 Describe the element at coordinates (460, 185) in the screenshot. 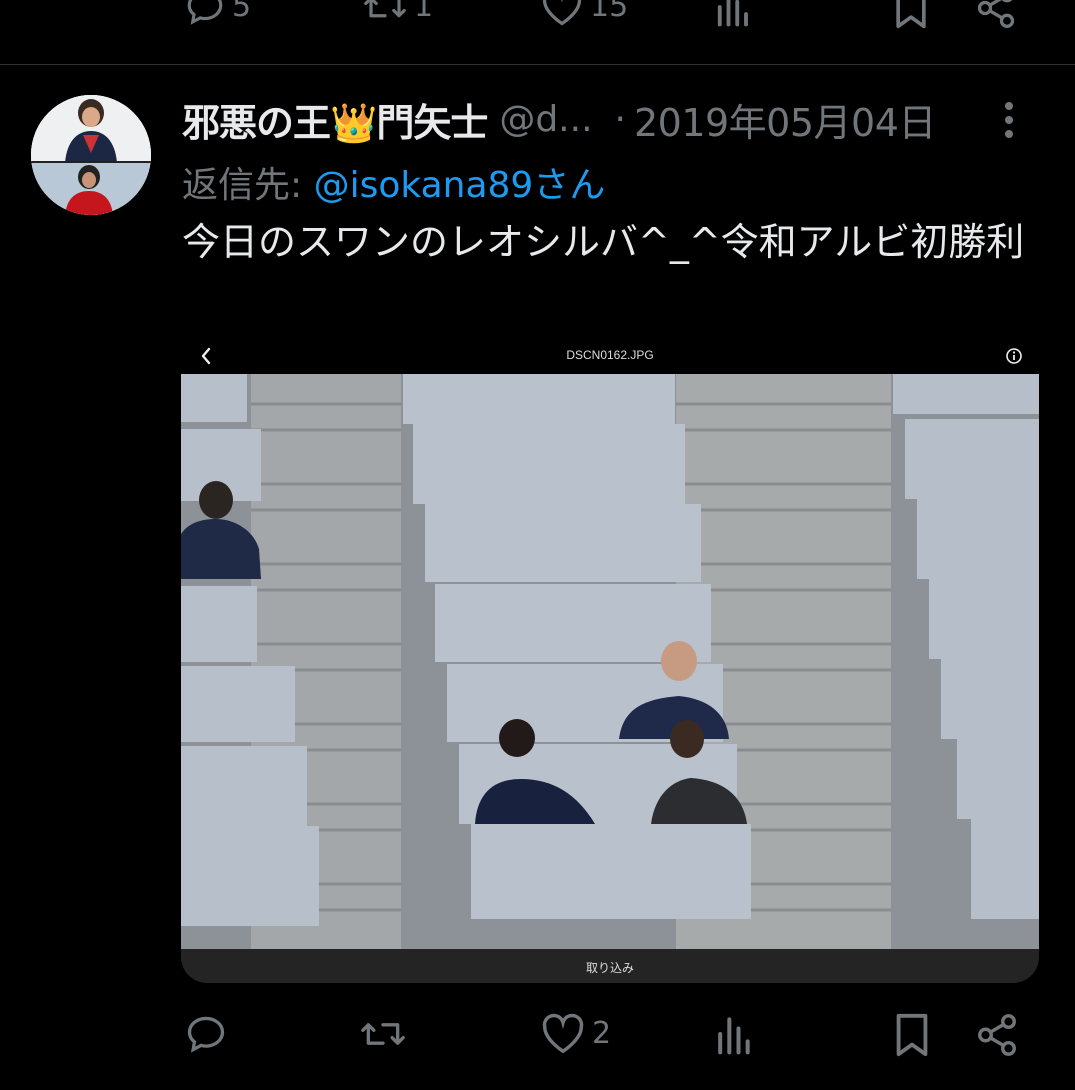

I see `reply-mention-link: @isokana89さん` at that location.